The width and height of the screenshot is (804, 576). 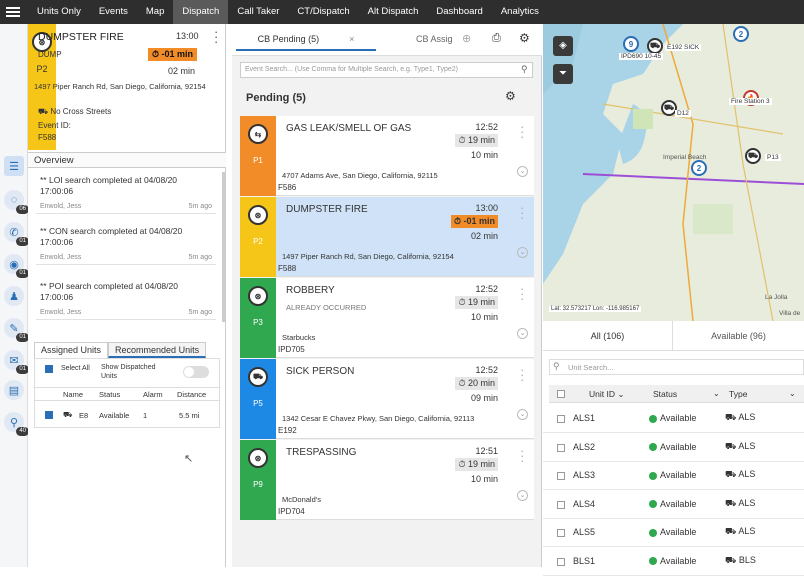 I want to click on col-distance: Distance, so click(x=191, y=394).